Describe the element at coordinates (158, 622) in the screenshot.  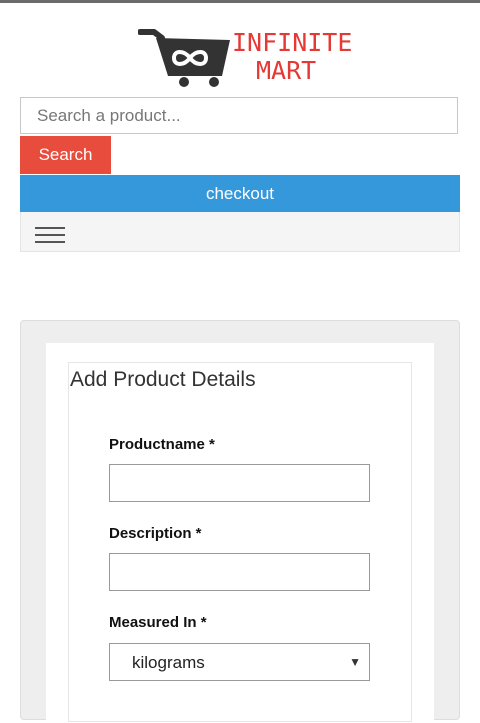
I see `measured-in-label: Measured In *` at that location.